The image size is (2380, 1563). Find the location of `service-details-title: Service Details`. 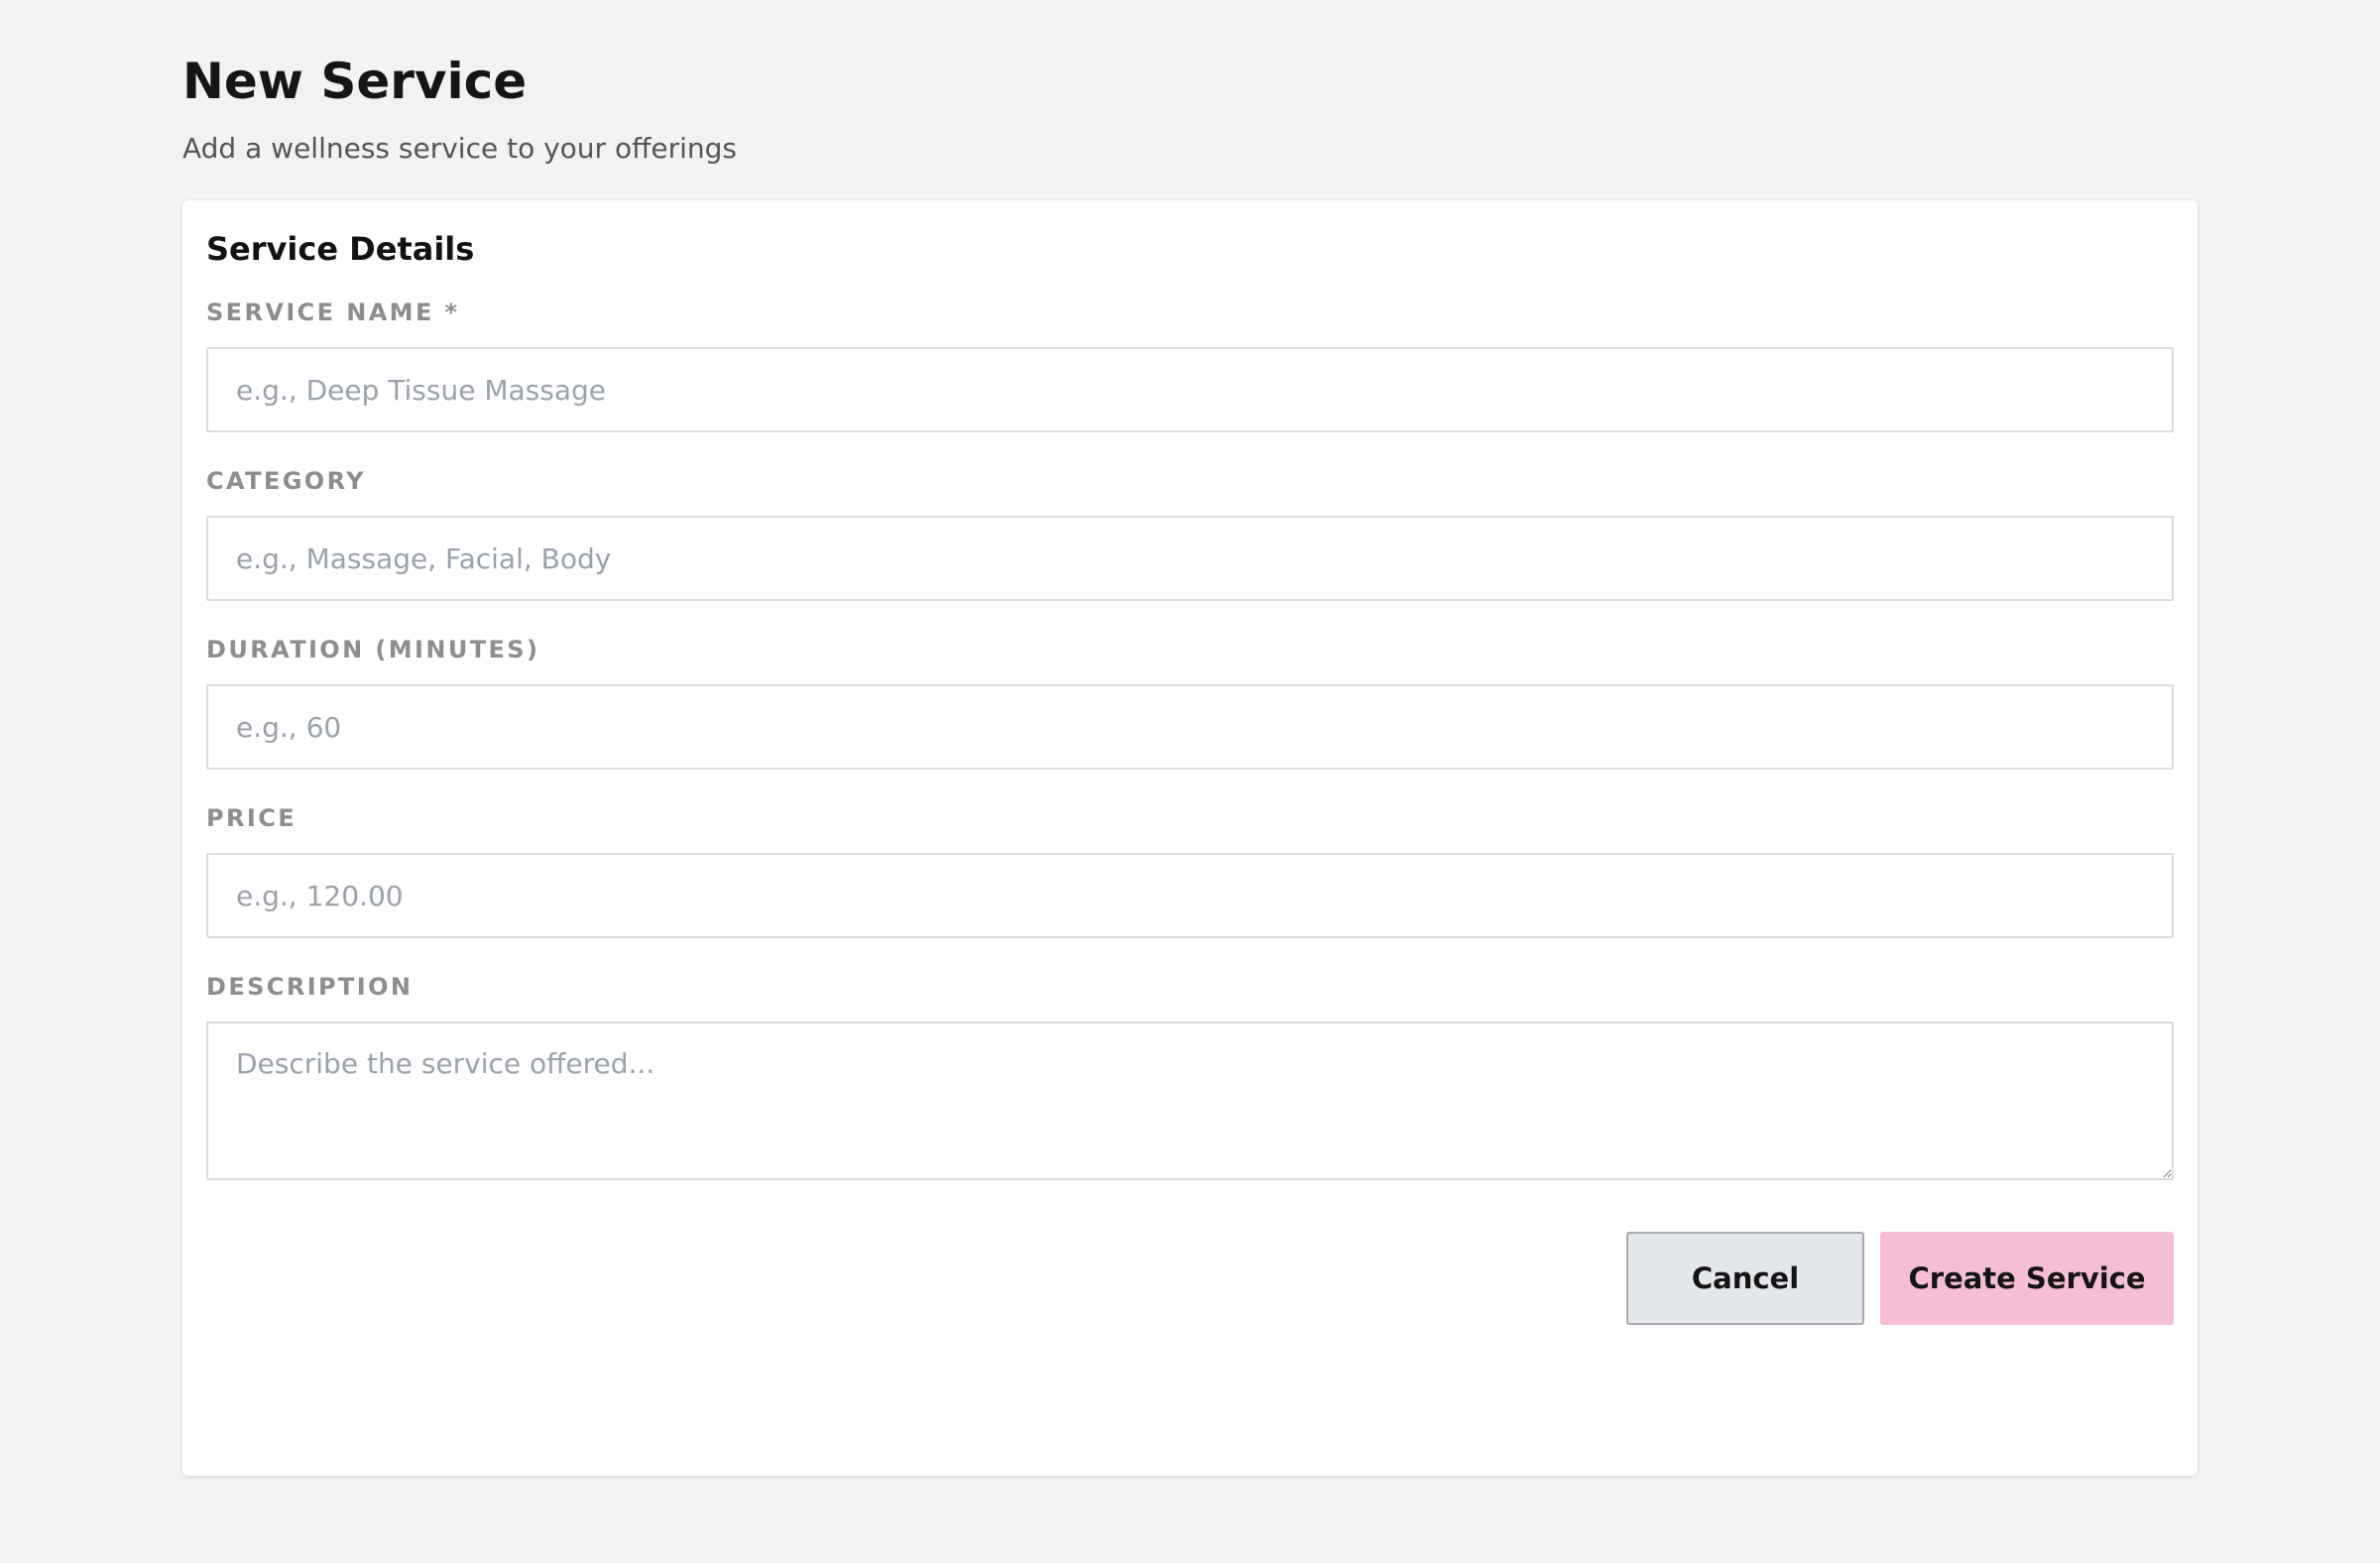

service-details-title: Service Details is located at coordinates (340, 249).